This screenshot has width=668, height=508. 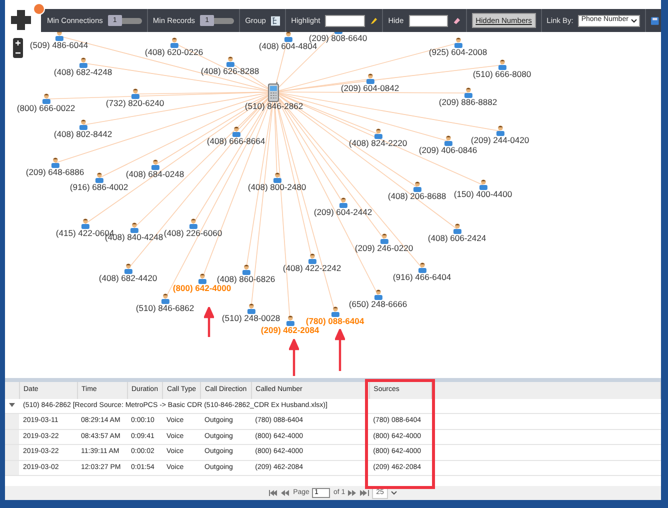 What do you see at coordinates (335, 321) in the screenshot?
I see `phone-number-label: (780) 088-6404` at bounding box center [335, 321].